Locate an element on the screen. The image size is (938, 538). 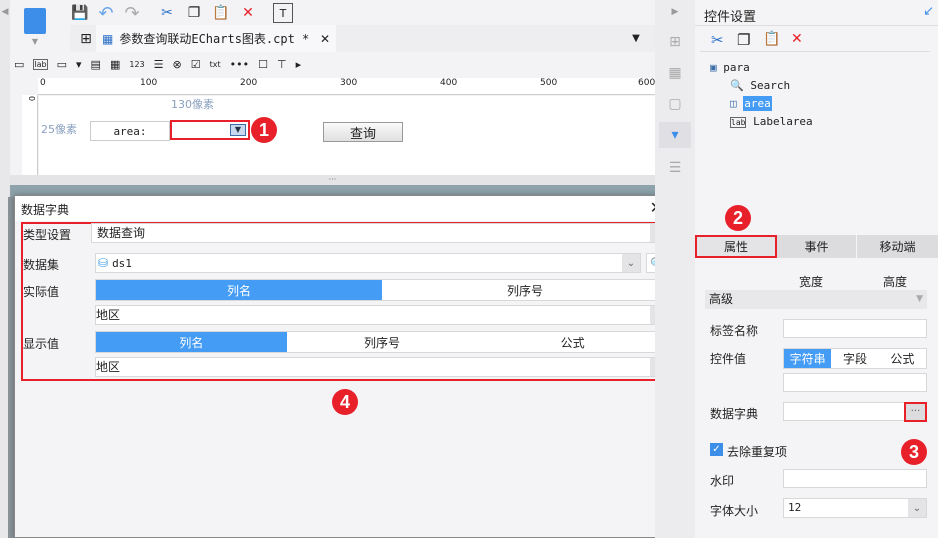
step-badge-1: 1 is located at coordinates (264, 130).